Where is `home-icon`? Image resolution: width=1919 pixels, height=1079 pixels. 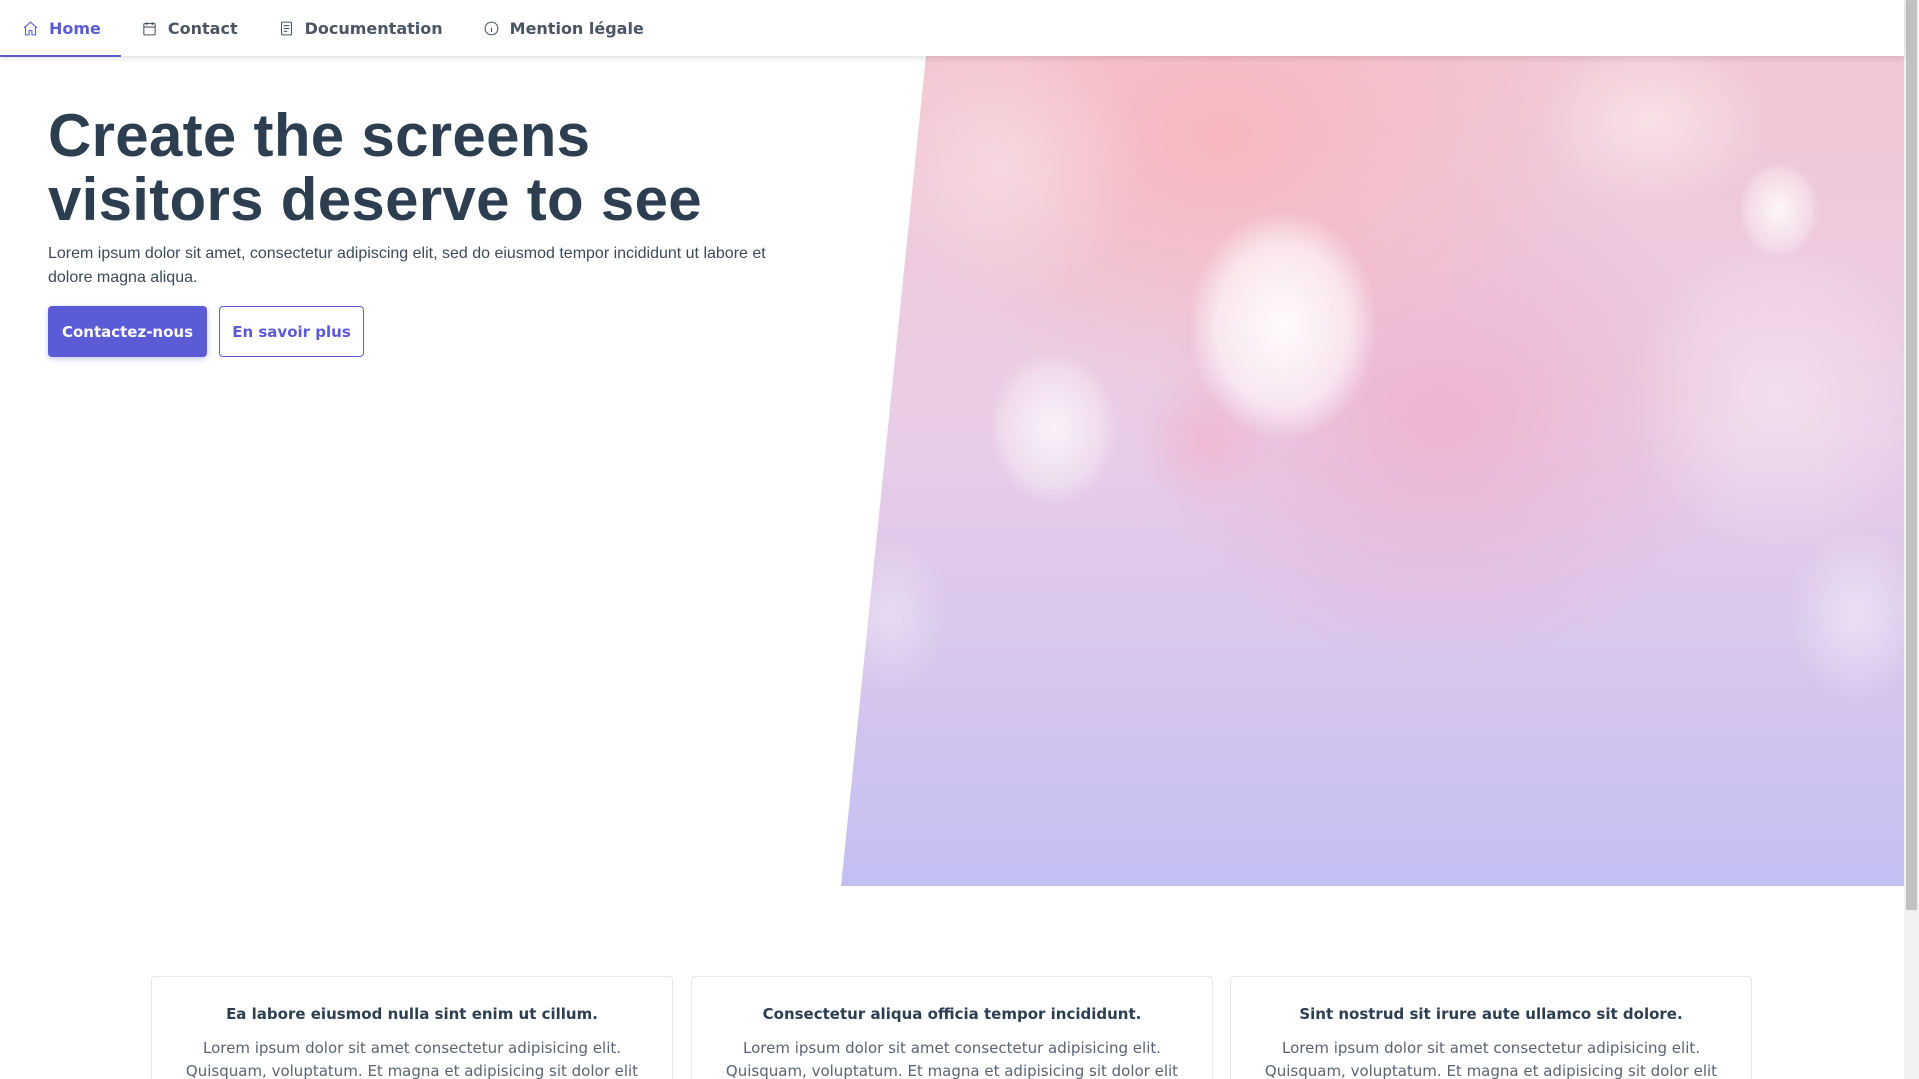 home-icon is located at coordinates (30, 27).